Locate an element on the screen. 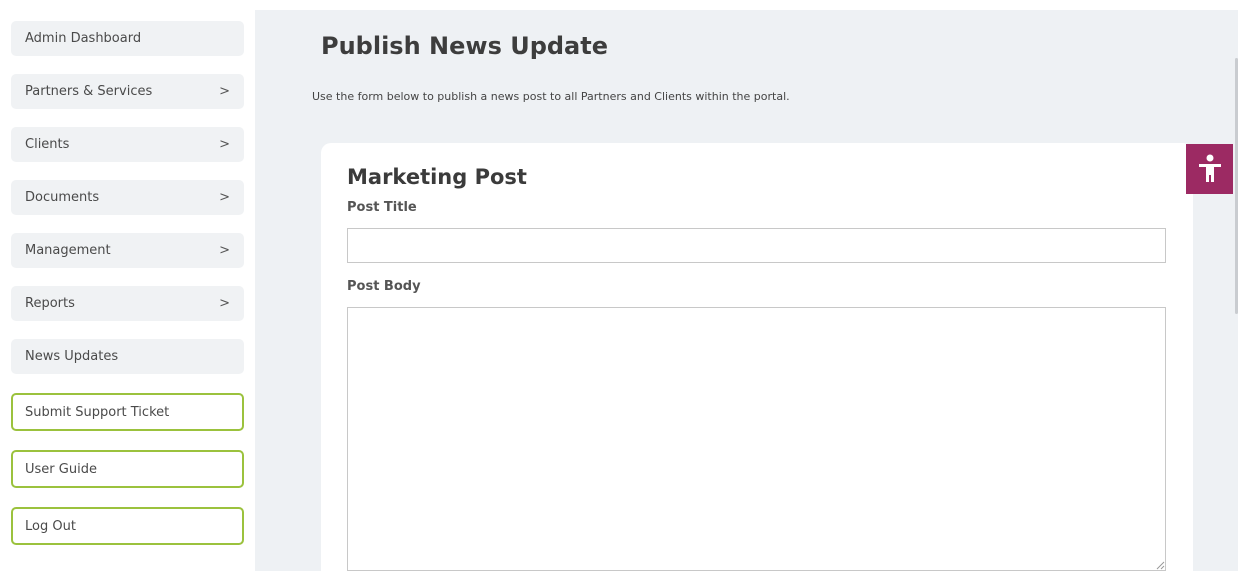 The image size is (1238, 583). sidebar-item-label: Partners & Services is located at coordinates (89, 91).